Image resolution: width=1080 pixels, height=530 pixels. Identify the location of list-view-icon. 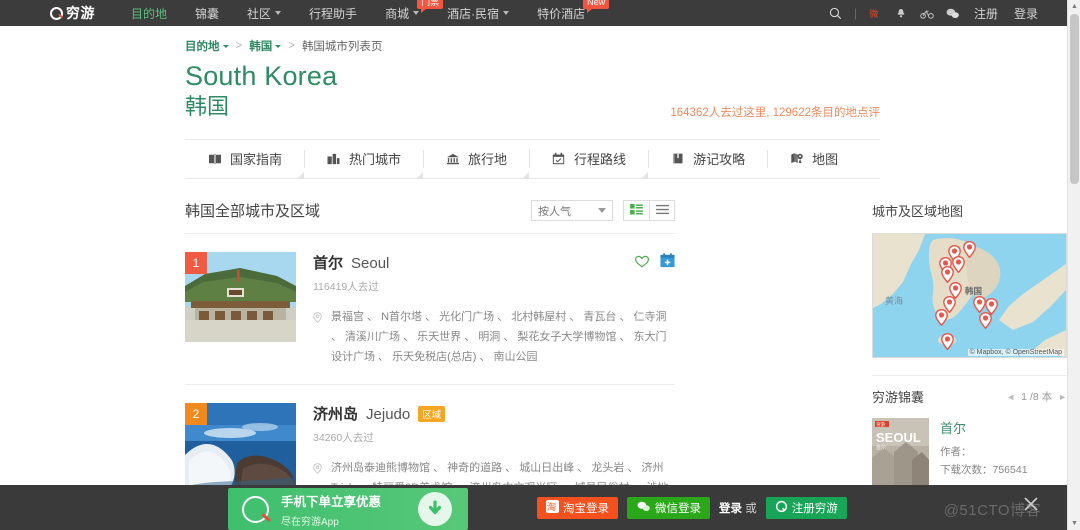
(662, 211).